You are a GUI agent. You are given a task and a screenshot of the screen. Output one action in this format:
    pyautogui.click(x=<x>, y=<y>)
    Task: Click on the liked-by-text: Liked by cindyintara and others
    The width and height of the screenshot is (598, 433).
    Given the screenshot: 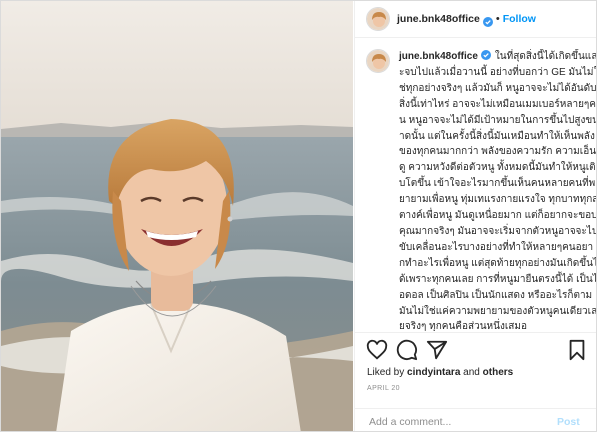 What is the action you would take?
    pyautogui.click(x=440, y=372)
    